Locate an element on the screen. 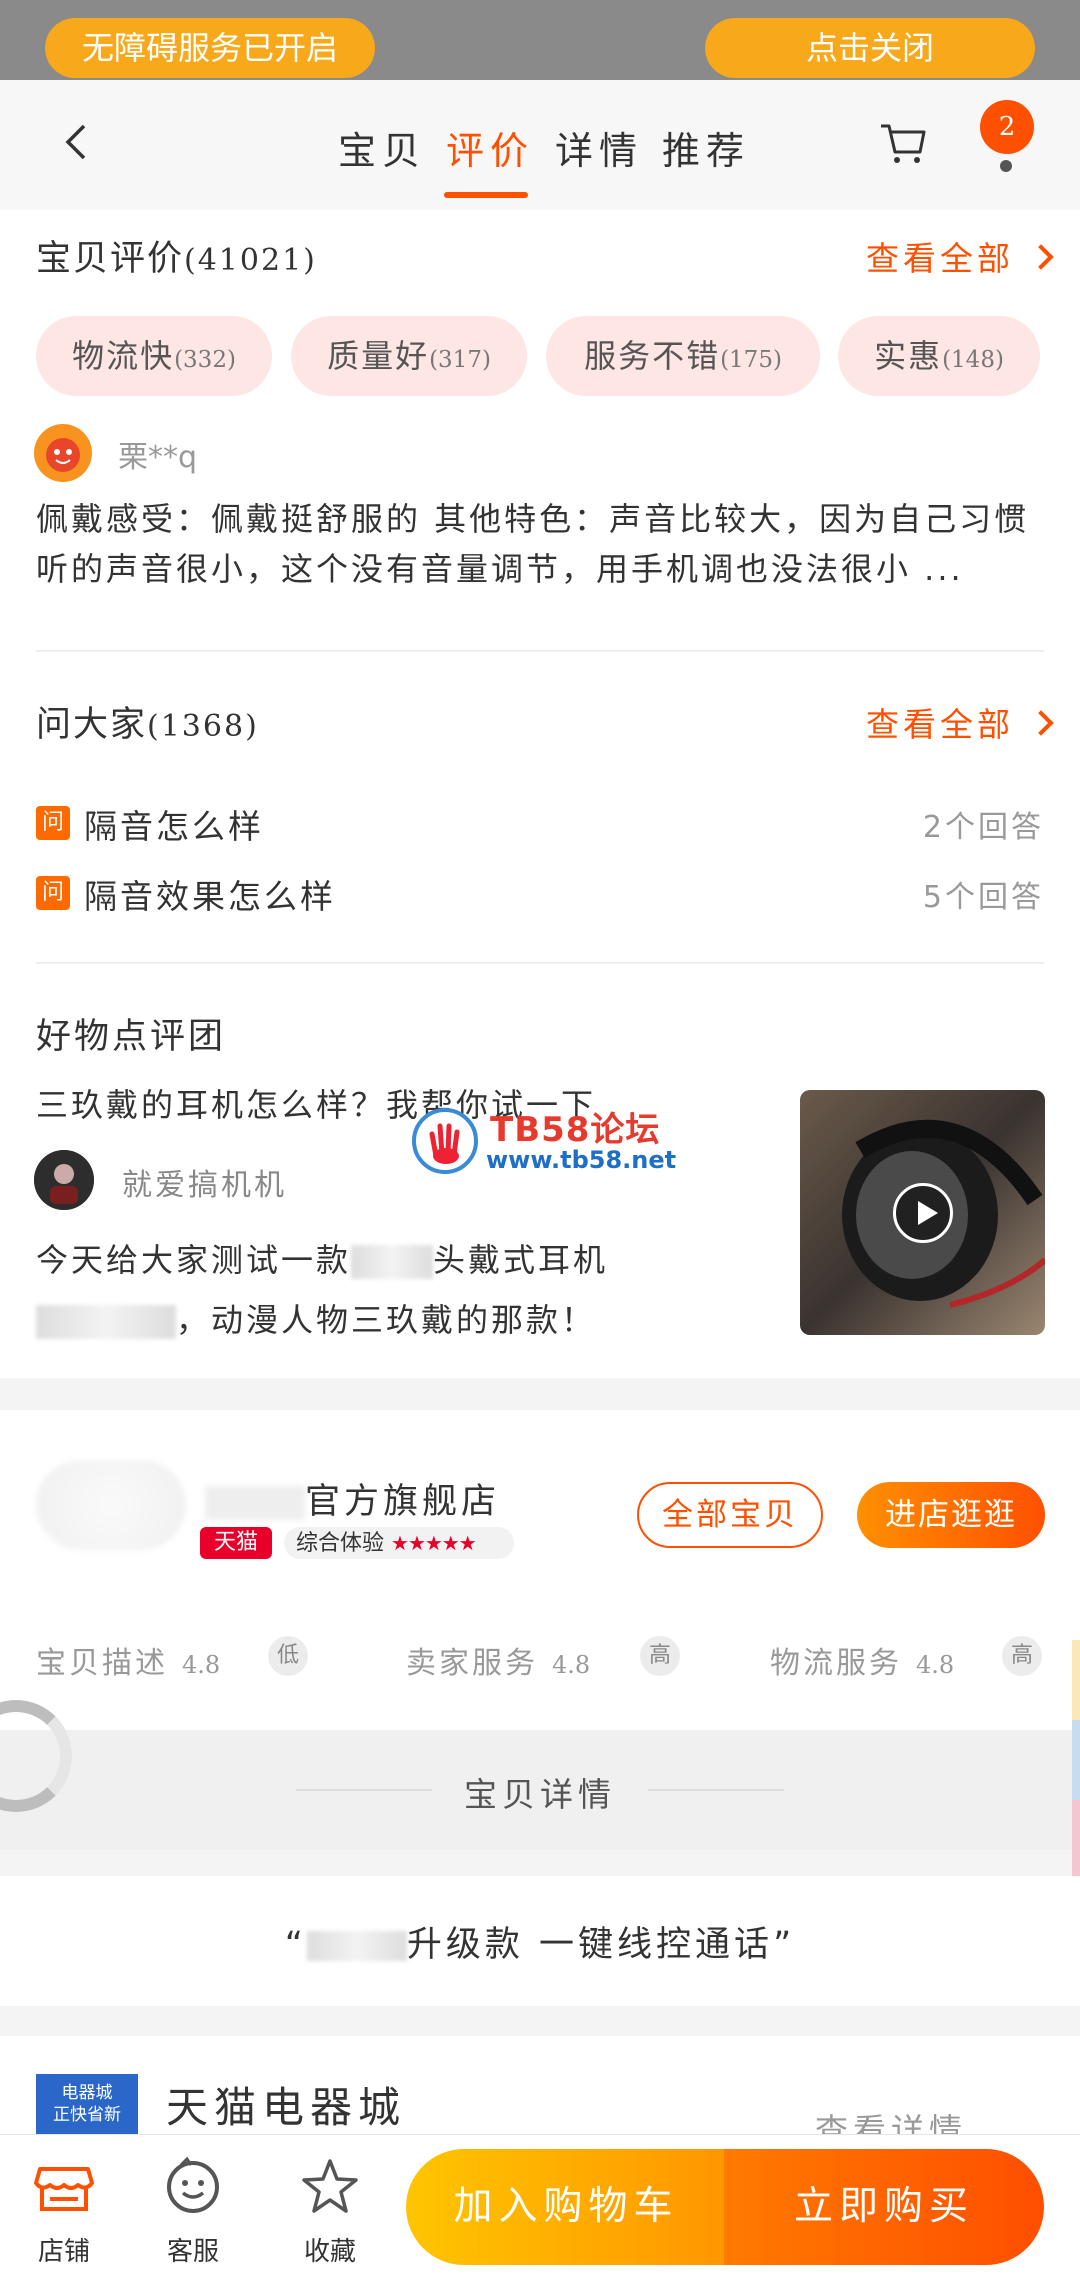  review-tag: 服务不错(175) is located at coordinates (683, 356).